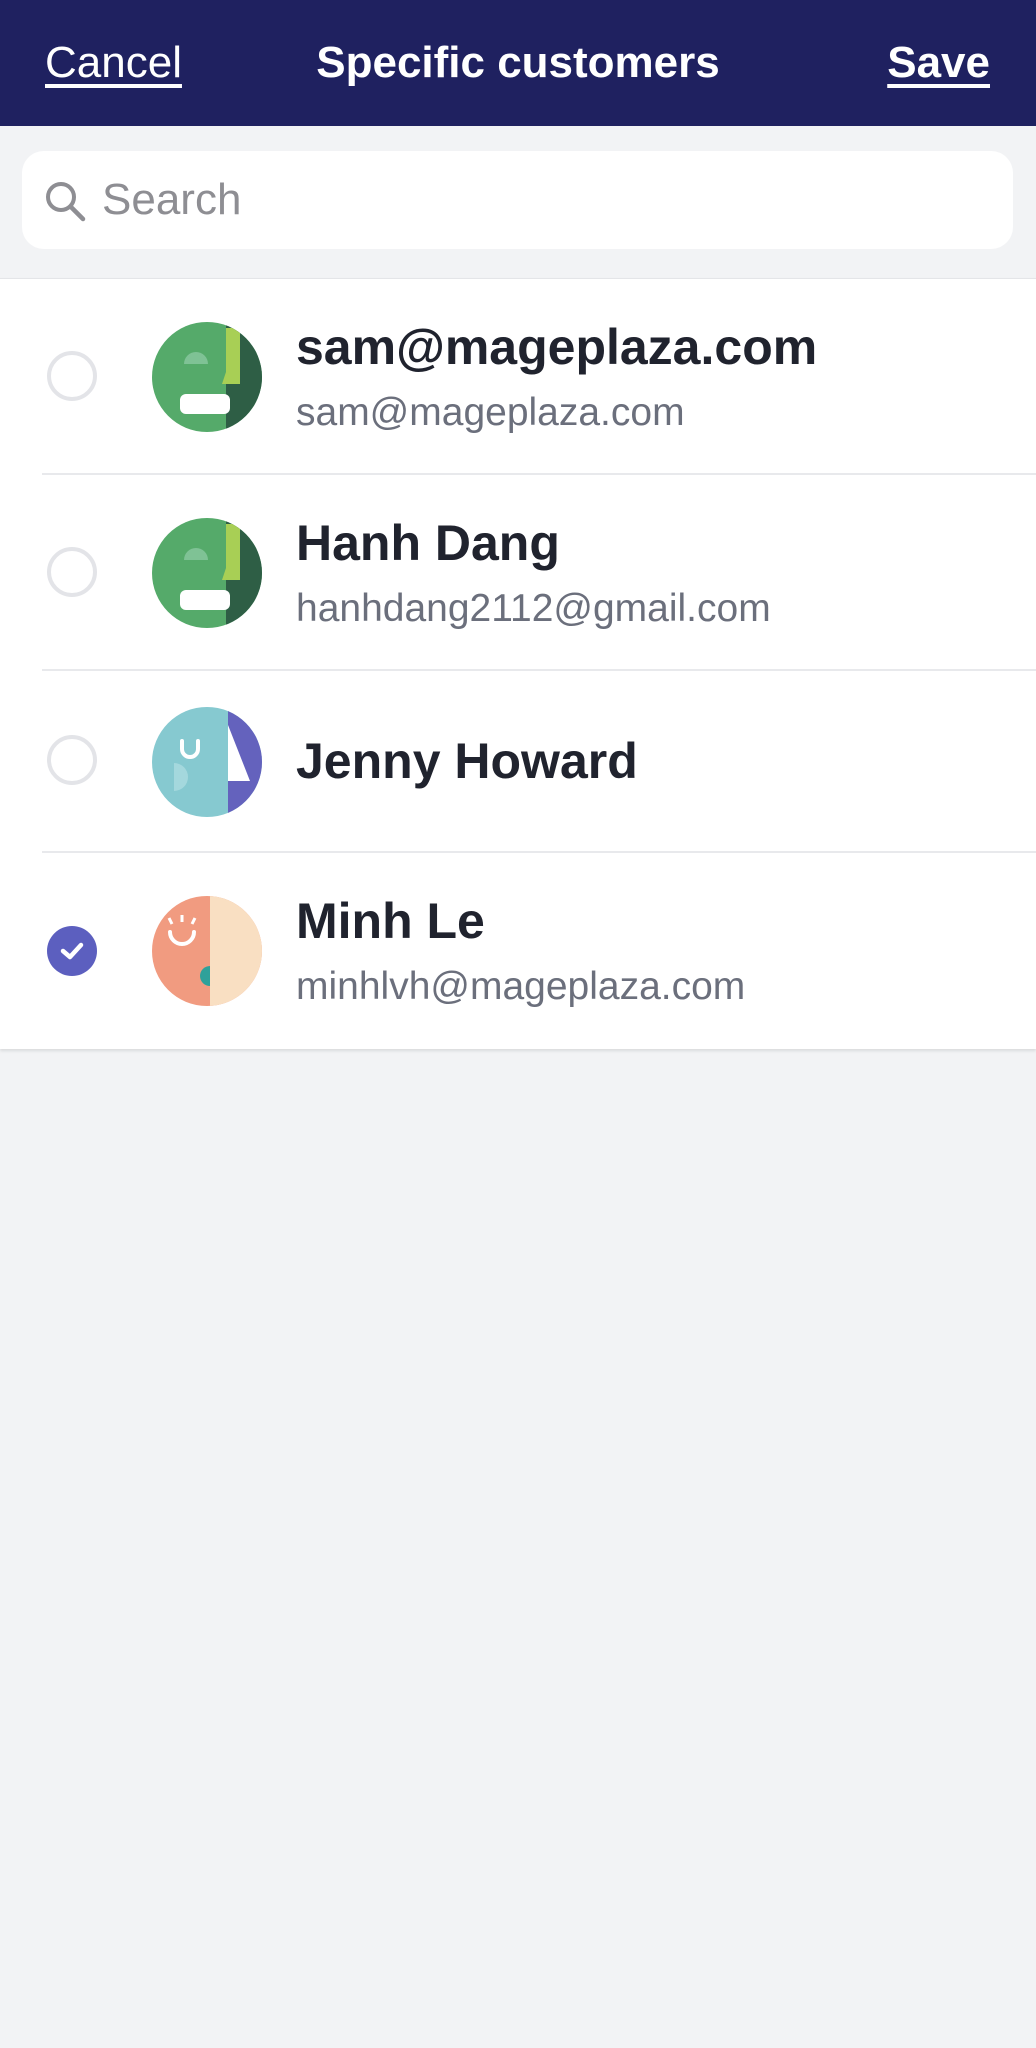 The width and height of the screenshot is (1036, 2048). What do you see at coordinates (938, 63) in the screenshot?
I see `save-button: Save` at bounding box center [938, 63].